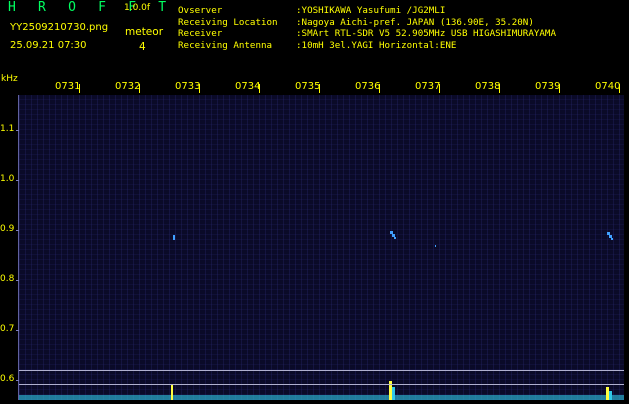 Image resolution: width=629 pixels, height=404 pixels. I want to click on y-axis-unit: kHz, so click(9, 79).